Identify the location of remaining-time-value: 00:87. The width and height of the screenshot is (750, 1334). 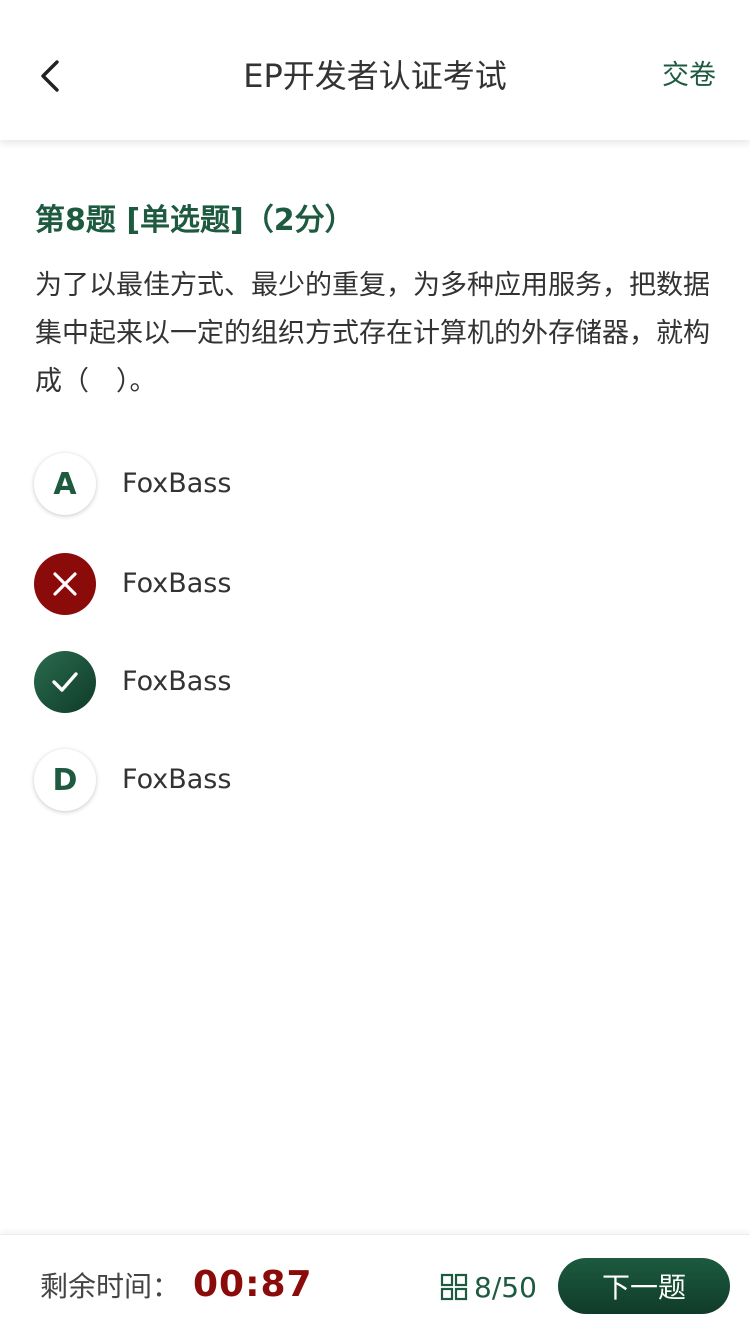
(253, 1284).